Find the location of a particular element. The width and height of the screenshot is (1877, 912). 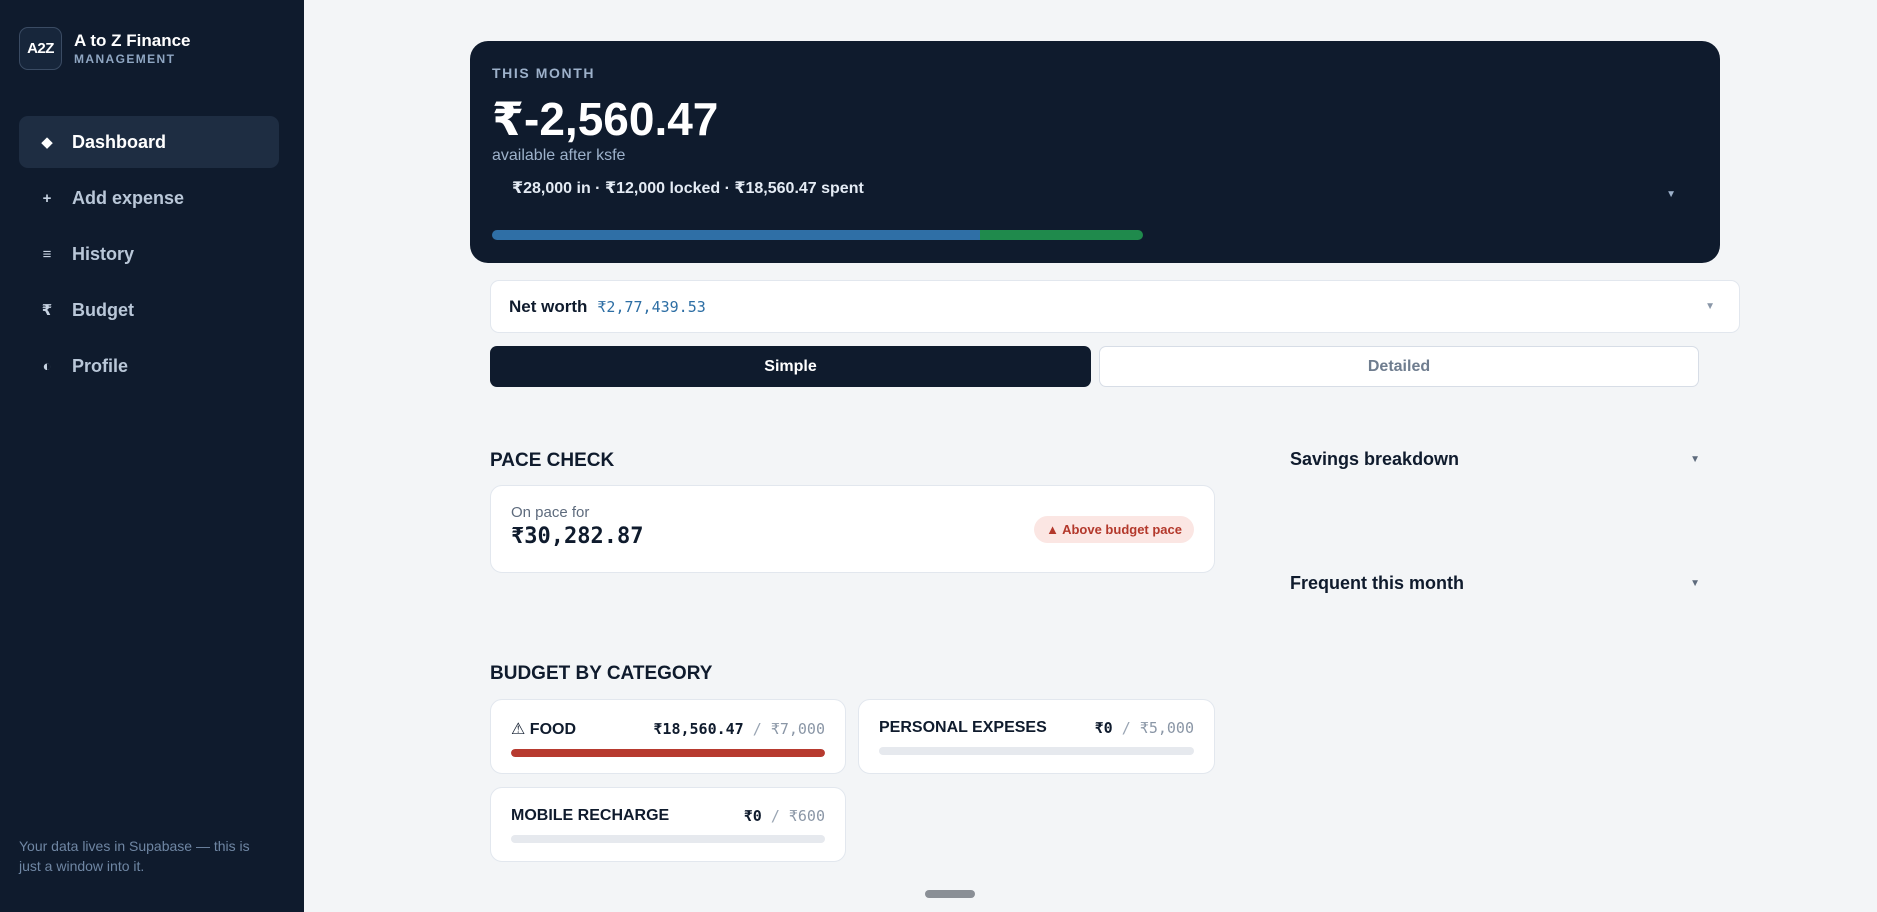

category-name: MOBILE RECHARGE is located at coordinates (590, 815).